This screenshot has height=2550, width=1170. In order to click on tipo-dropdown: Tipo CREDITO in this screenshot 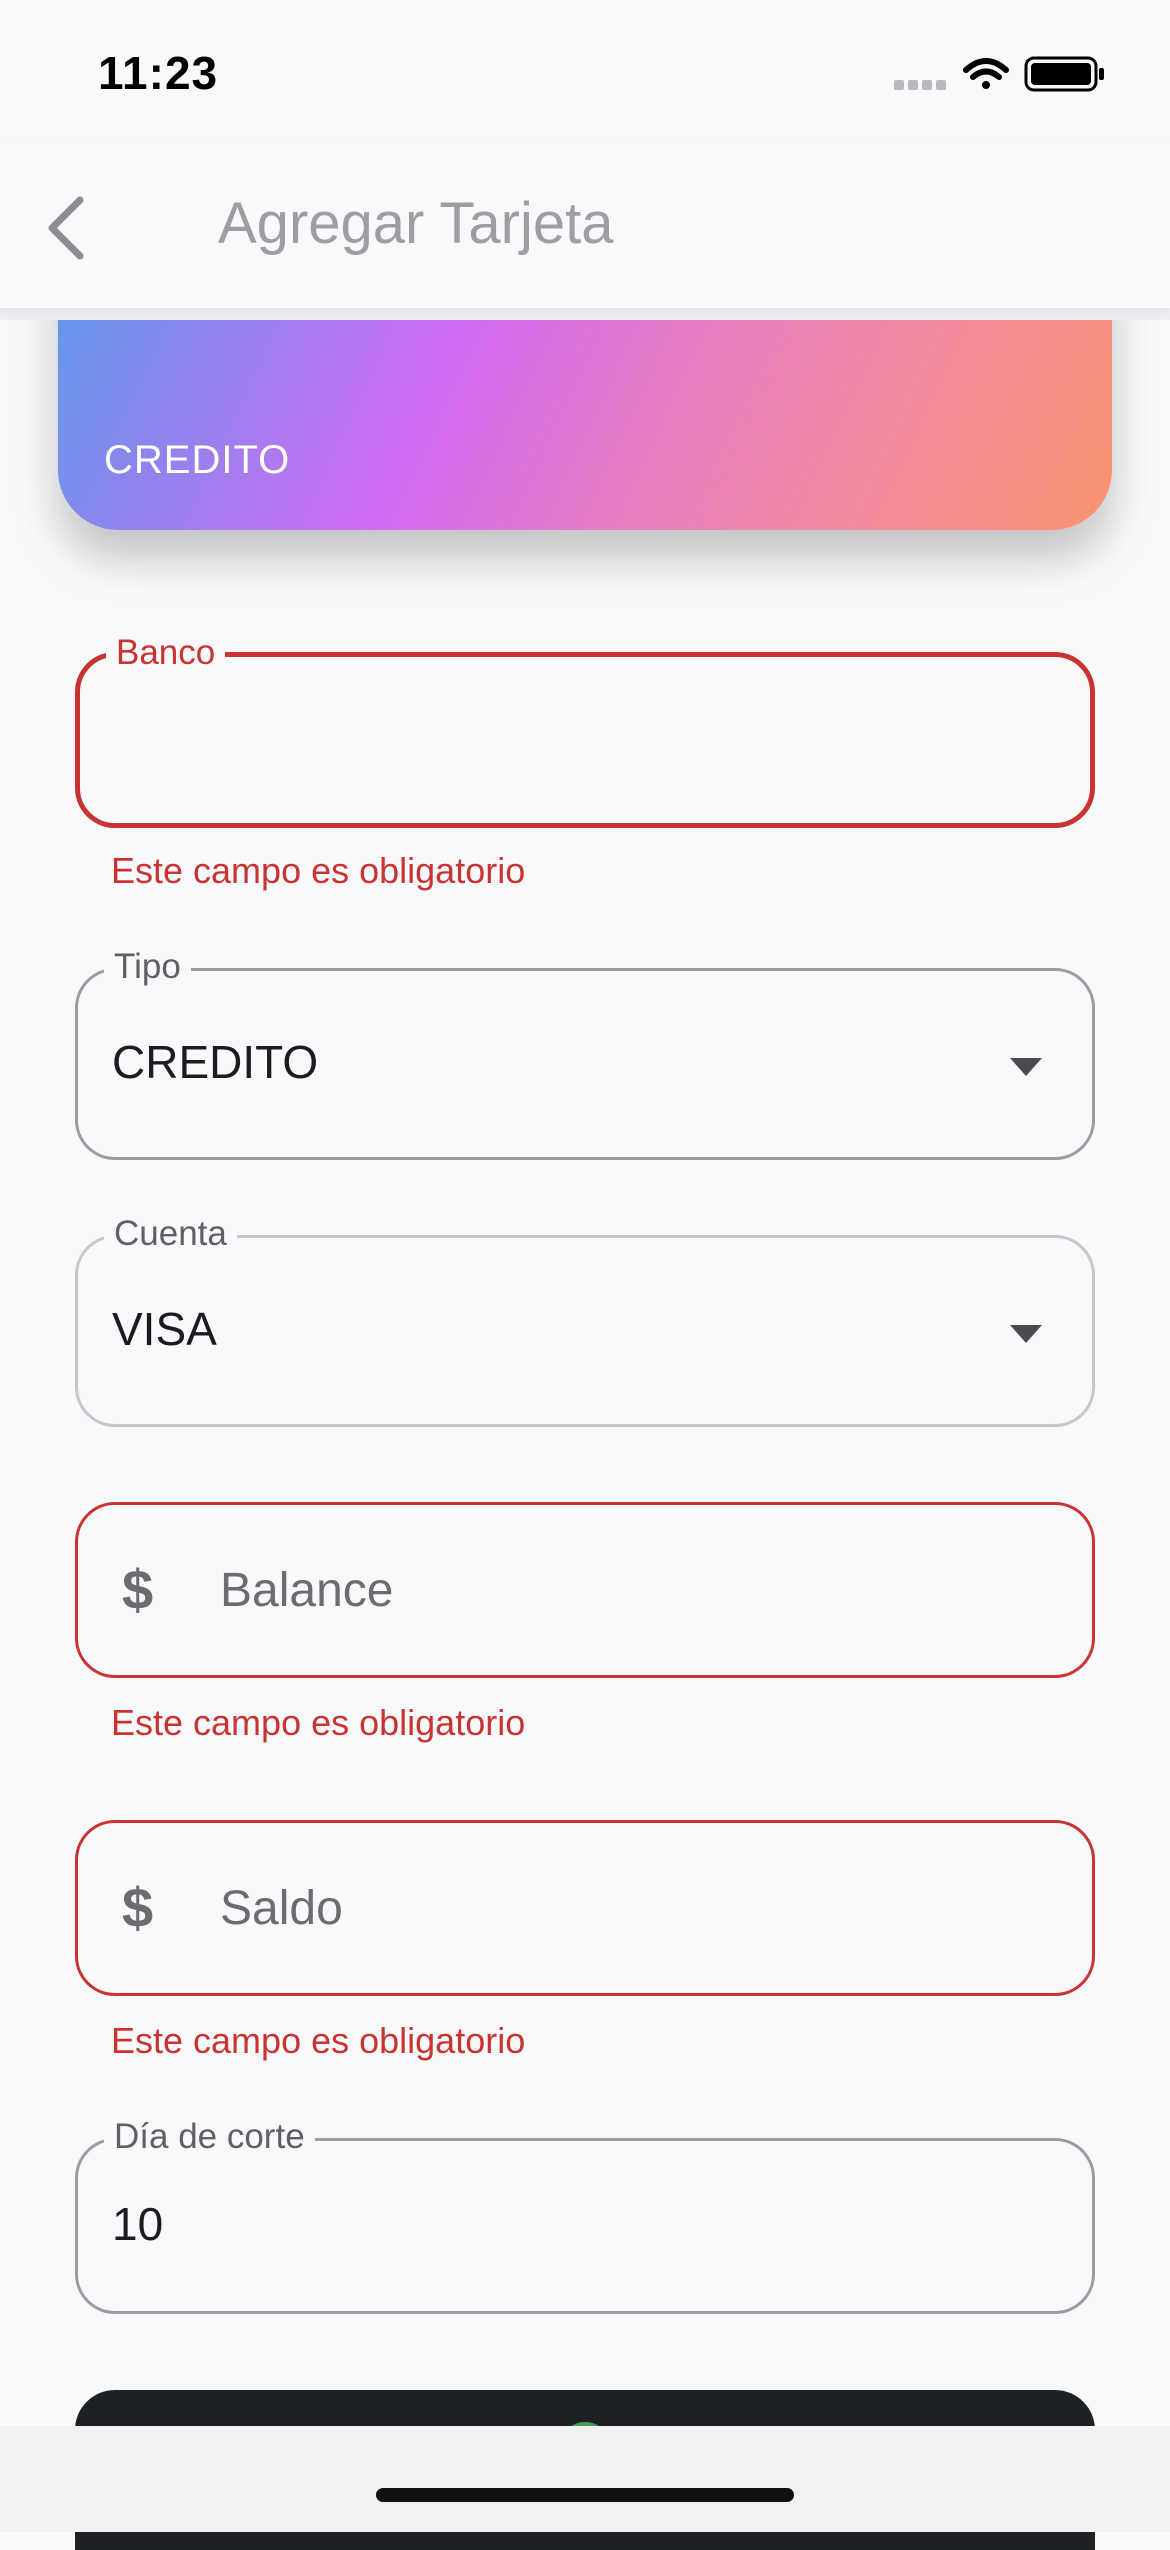, I will do `click(585, 1053)`.